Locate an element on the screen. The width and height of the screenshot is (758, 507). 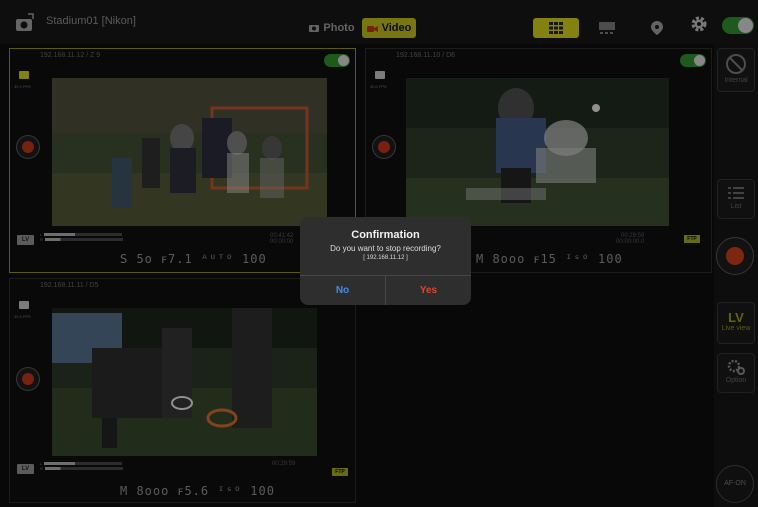
yes-button: Yes is located at coordinates (428, 290).